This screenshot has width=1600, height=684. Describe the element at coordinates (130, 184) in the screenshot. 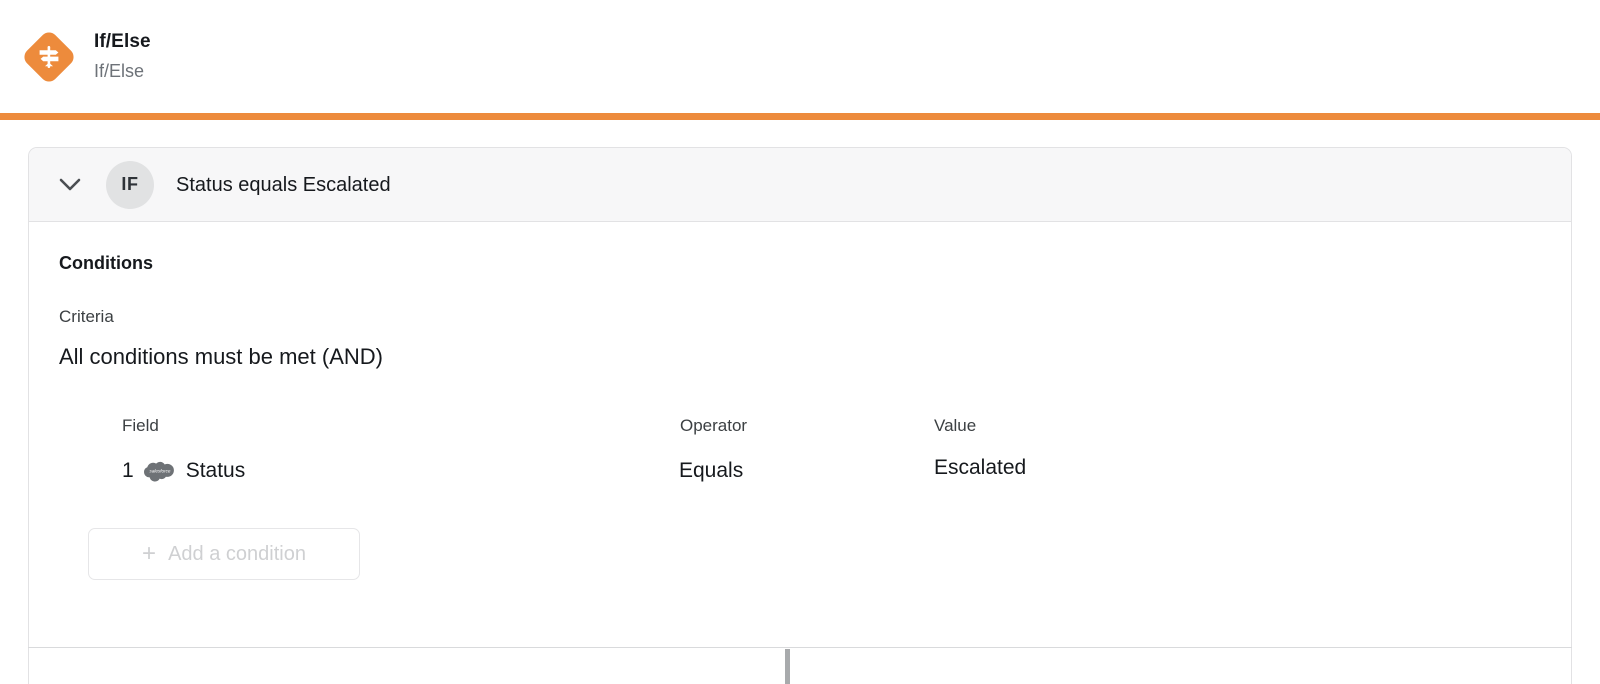

I see `if-badge: IF` at that location.